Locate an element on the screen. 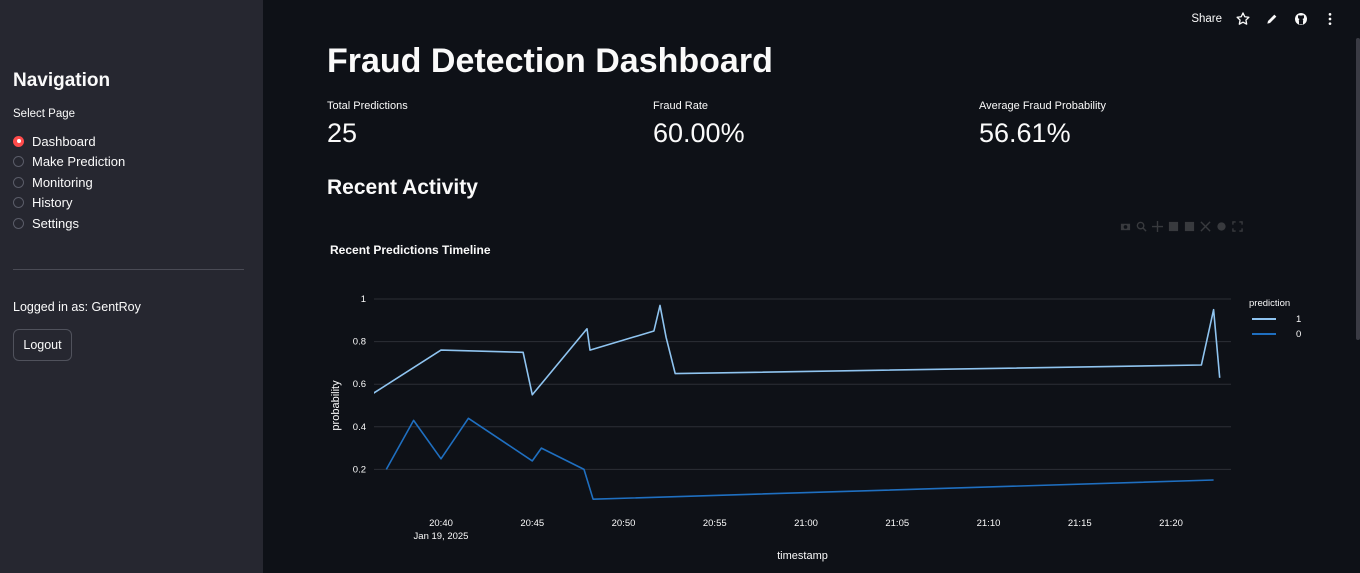 This screenshot has width=1360, height=573. radio-label: History is located at coordinates (52, 203).